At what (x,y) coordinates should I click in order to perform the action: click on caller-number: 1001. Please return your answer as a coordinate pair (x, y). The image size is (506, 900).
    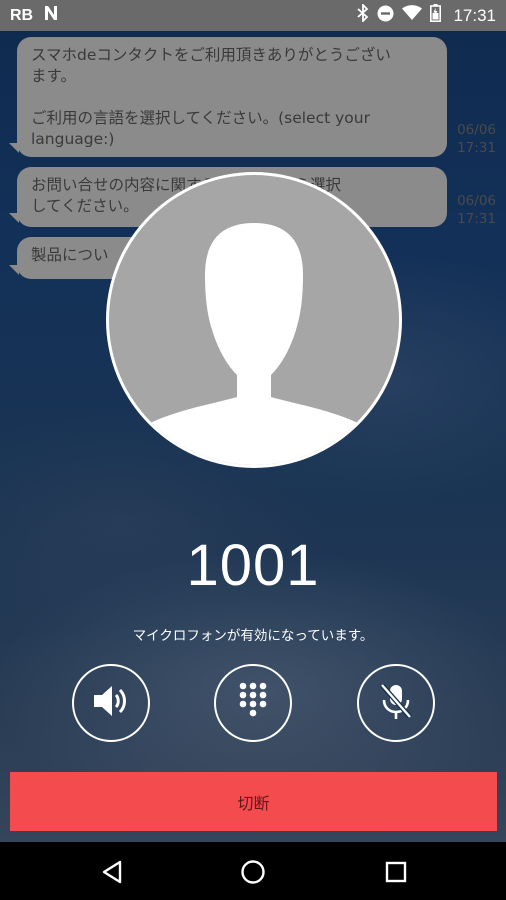
    Looking at the image, I should click on (253, 565).